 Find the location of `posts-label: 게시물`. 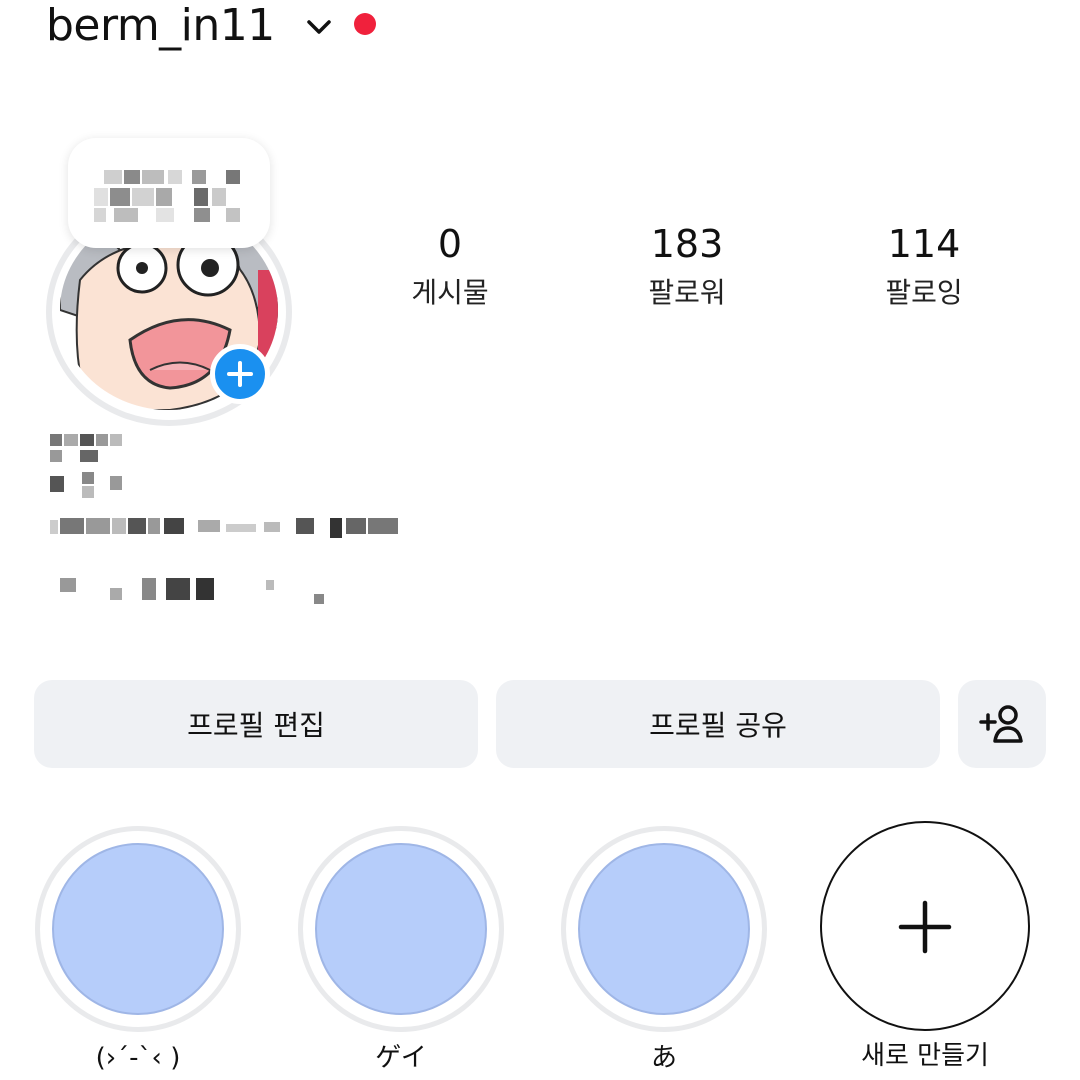

posts-label: 게시물 is located at coordinates (450, 293).